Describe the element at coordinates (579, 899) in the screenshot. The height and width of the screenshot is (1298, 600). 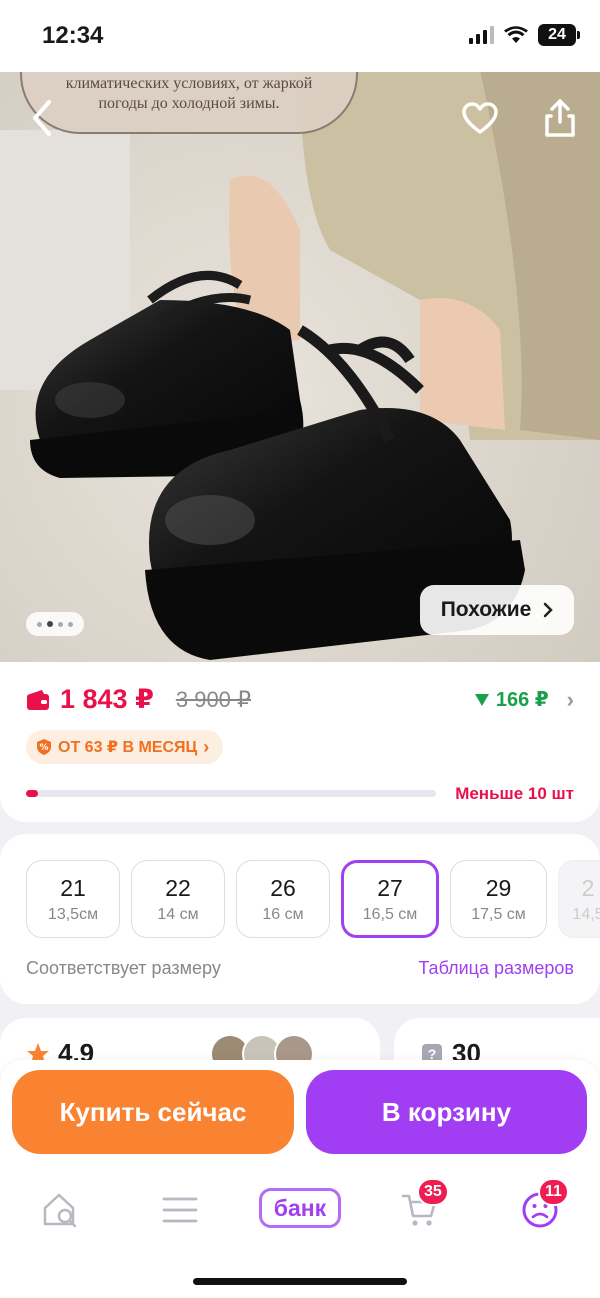
I see `size-option-unavailable: 2 14,5` at that location.